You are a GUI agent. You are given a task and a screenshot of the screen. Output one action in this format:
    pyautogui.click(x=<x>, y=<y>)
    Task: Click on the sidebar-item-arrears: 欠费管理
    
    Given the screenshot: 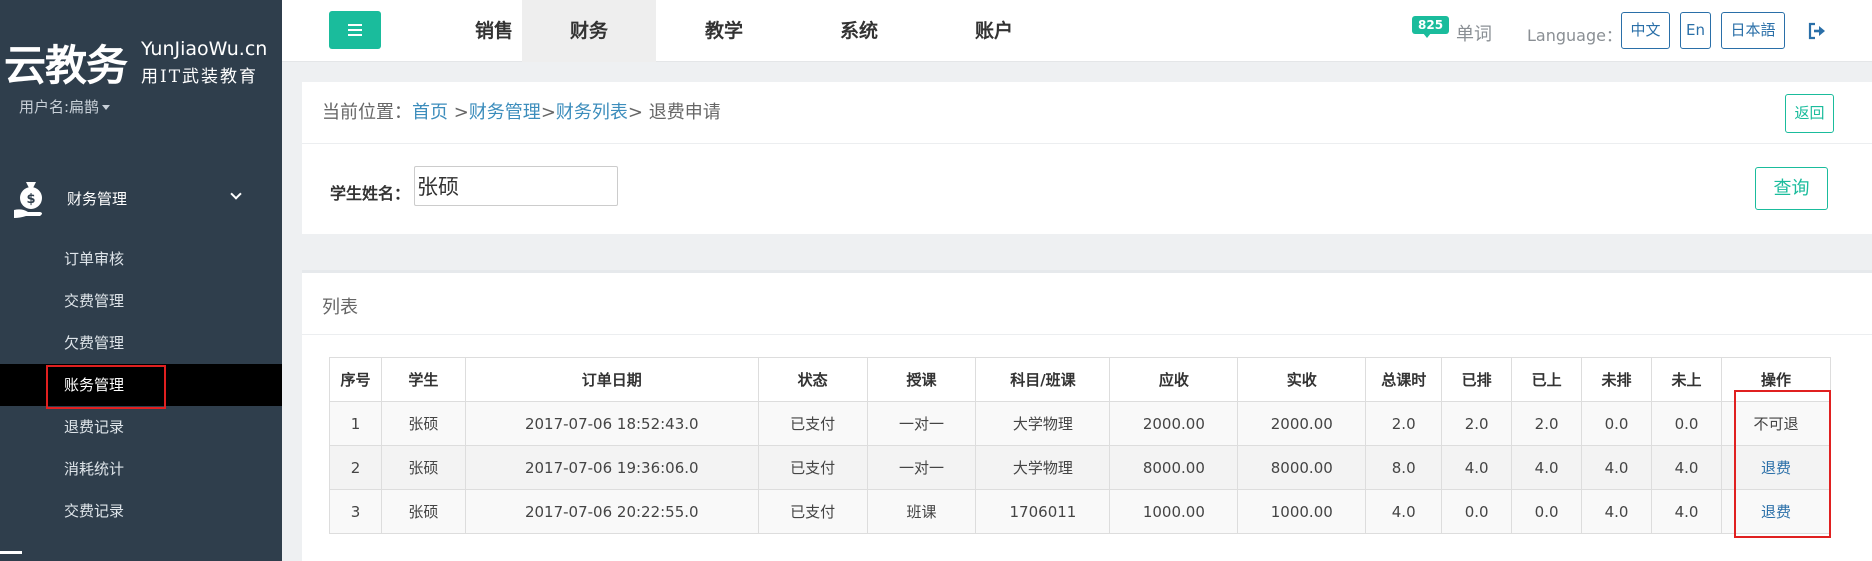 What is the action you would take?
    pyautogui.click(x=141, y=343)
    